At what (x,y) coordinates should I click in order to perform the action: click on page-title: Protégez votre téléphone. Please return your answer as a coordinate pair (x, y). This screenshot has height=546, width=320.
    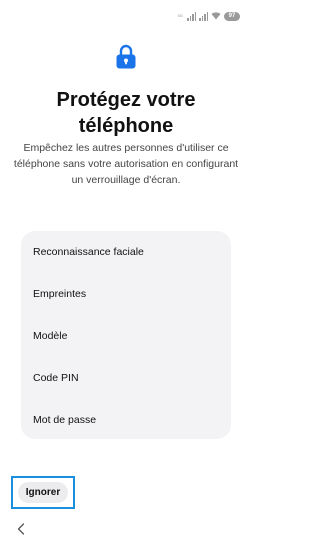
    Looking at the image, I should click on (126, 113).